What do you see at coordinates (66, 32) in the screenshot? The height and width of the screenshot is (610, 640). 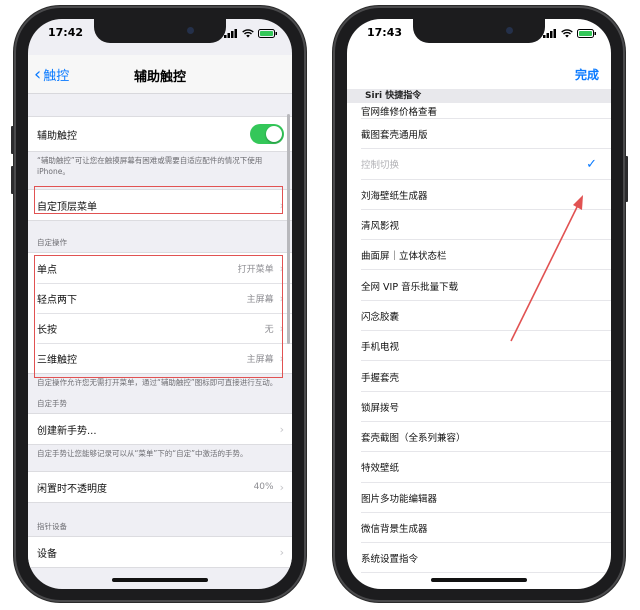 I see `status-time: 17:42` at bounding box center [66, 32].